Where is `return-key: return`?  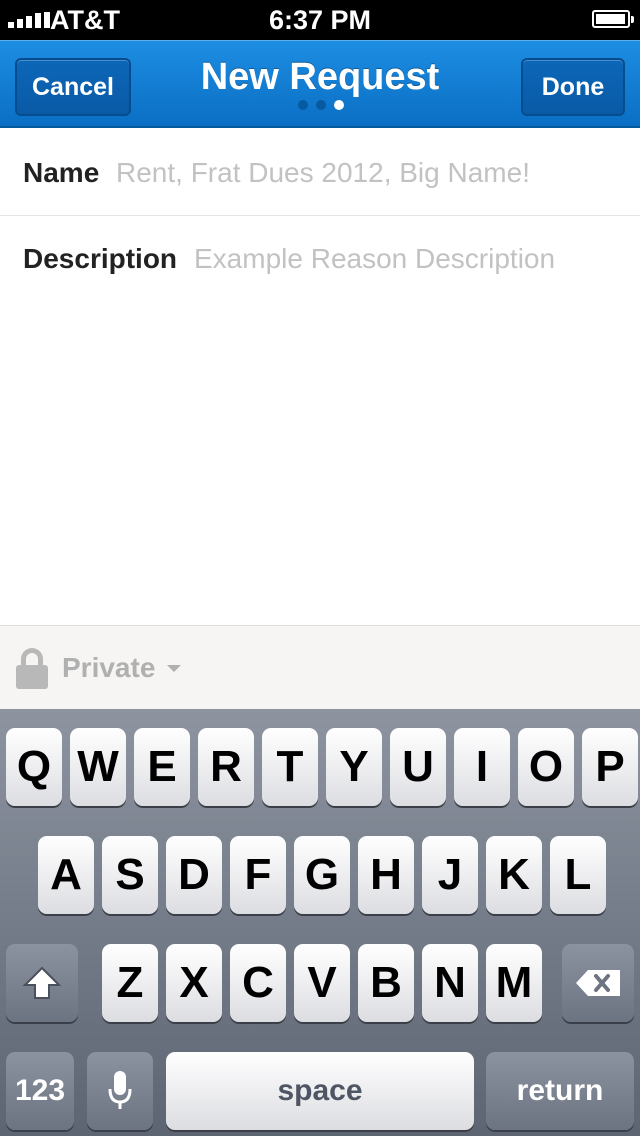 return-key: return is located at coordinates (560, 1091).